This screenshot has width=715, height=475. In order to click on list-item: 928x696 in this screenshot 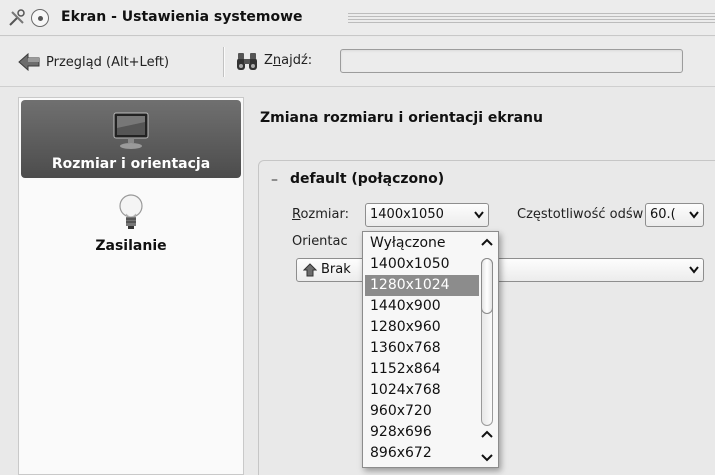, I will do `click(422, 432)`.